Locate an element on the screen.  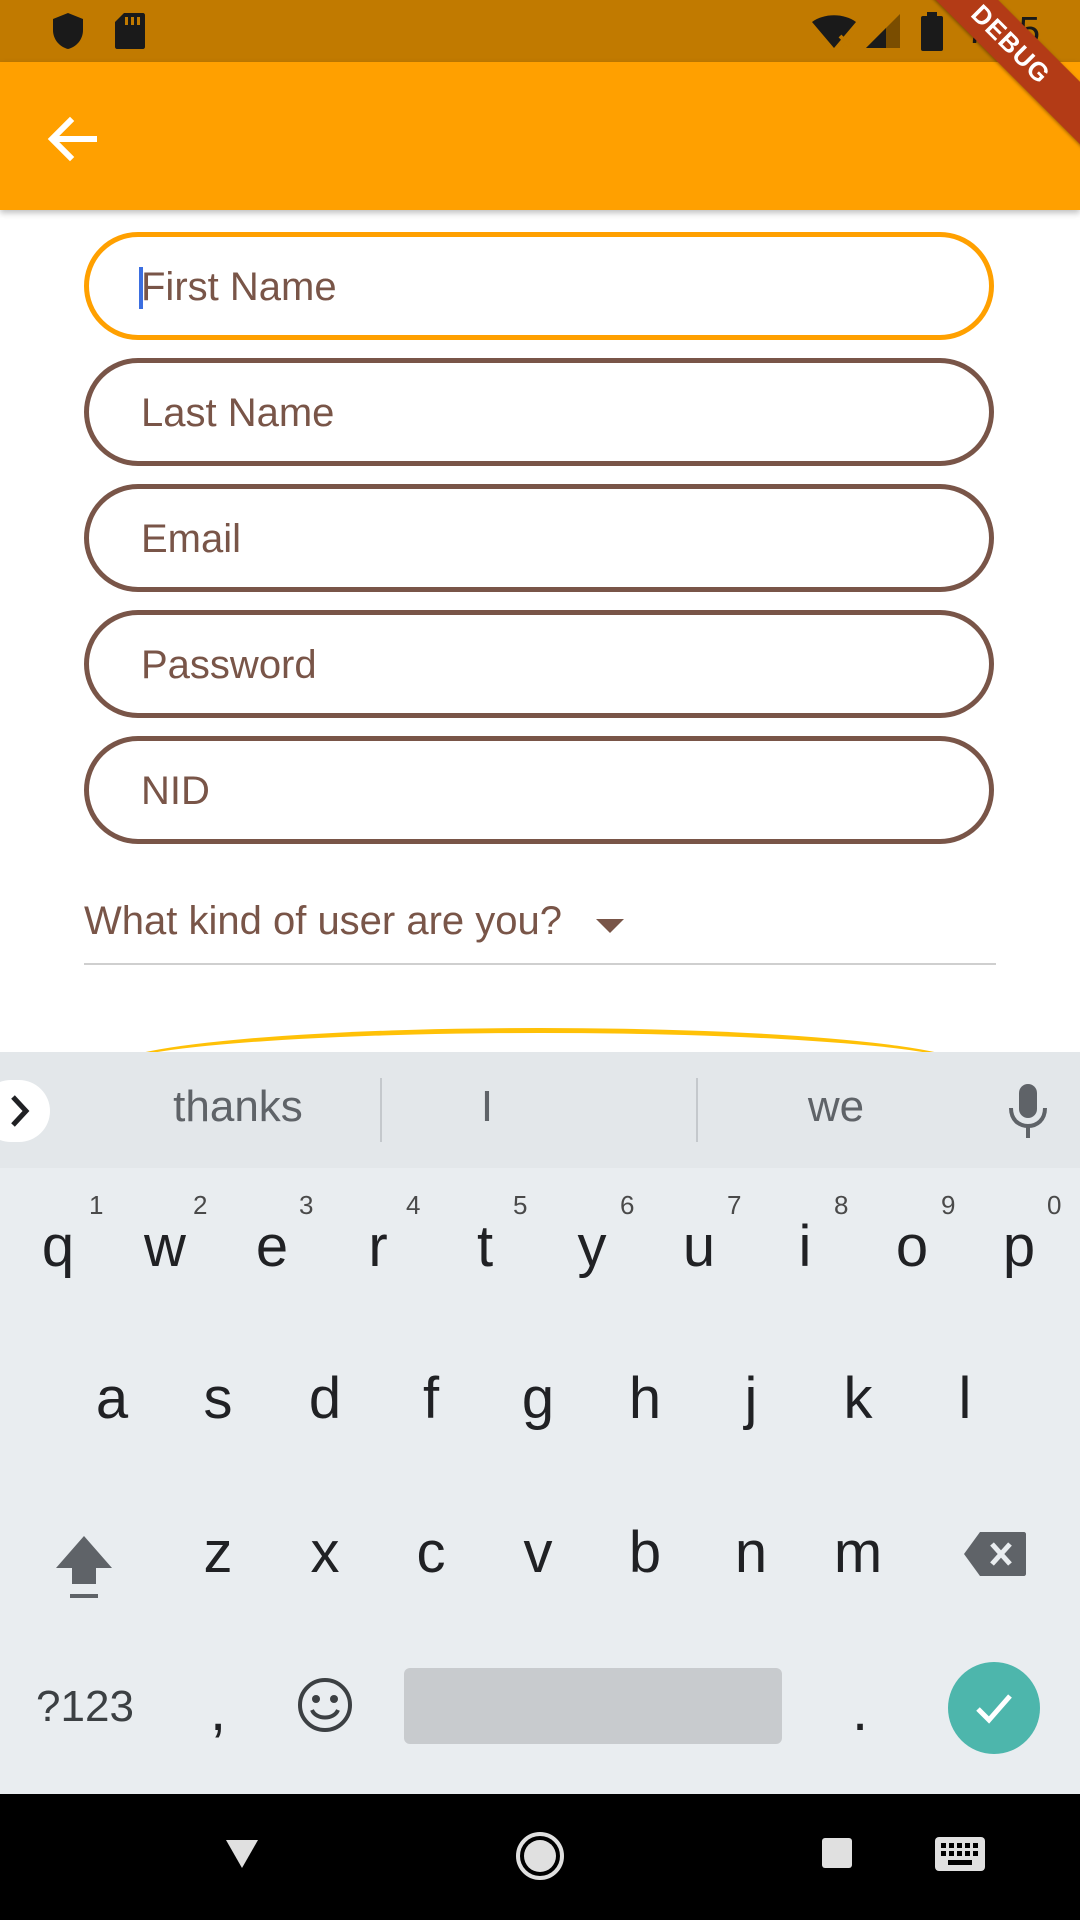
navigation-bar is located at coordinates (540, 1857).